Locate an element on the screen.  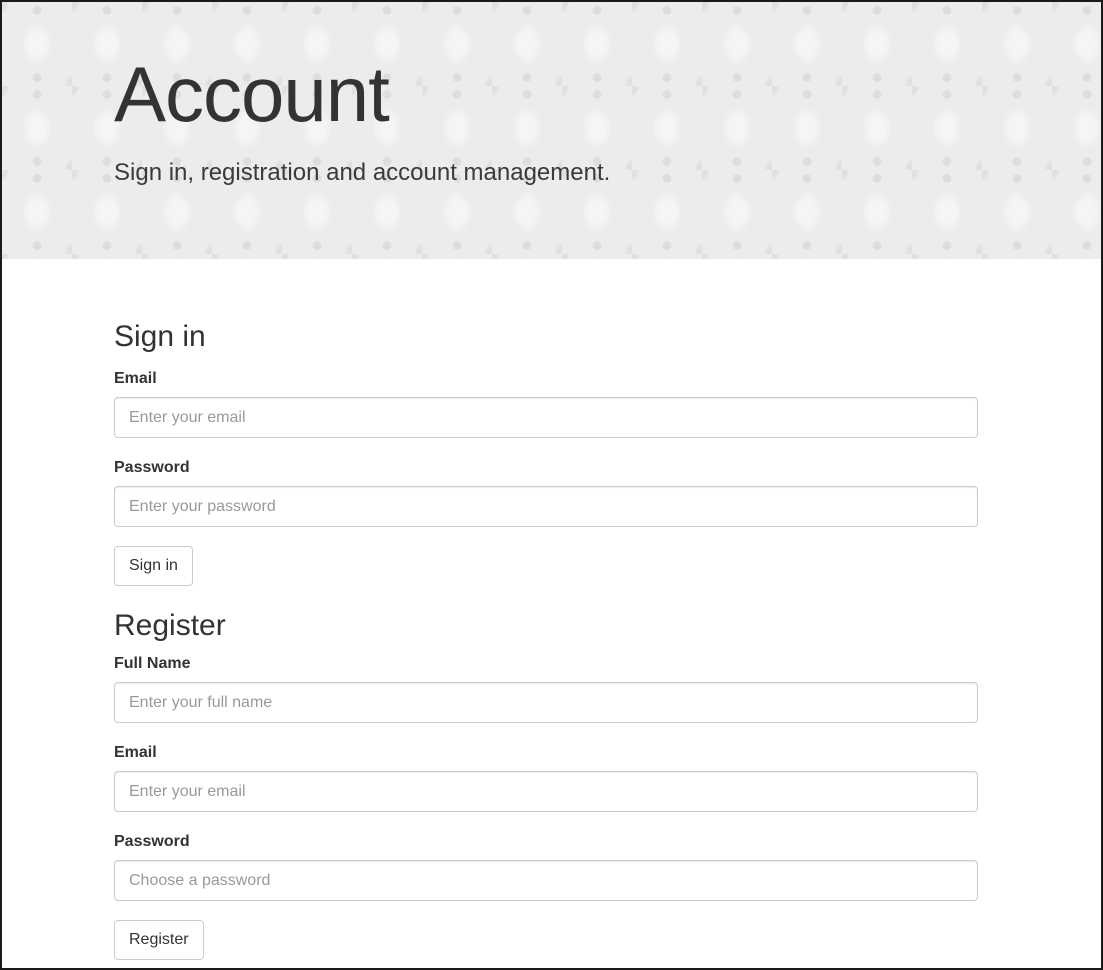
signin-password-label: Password is located at coordinates (152, 467).